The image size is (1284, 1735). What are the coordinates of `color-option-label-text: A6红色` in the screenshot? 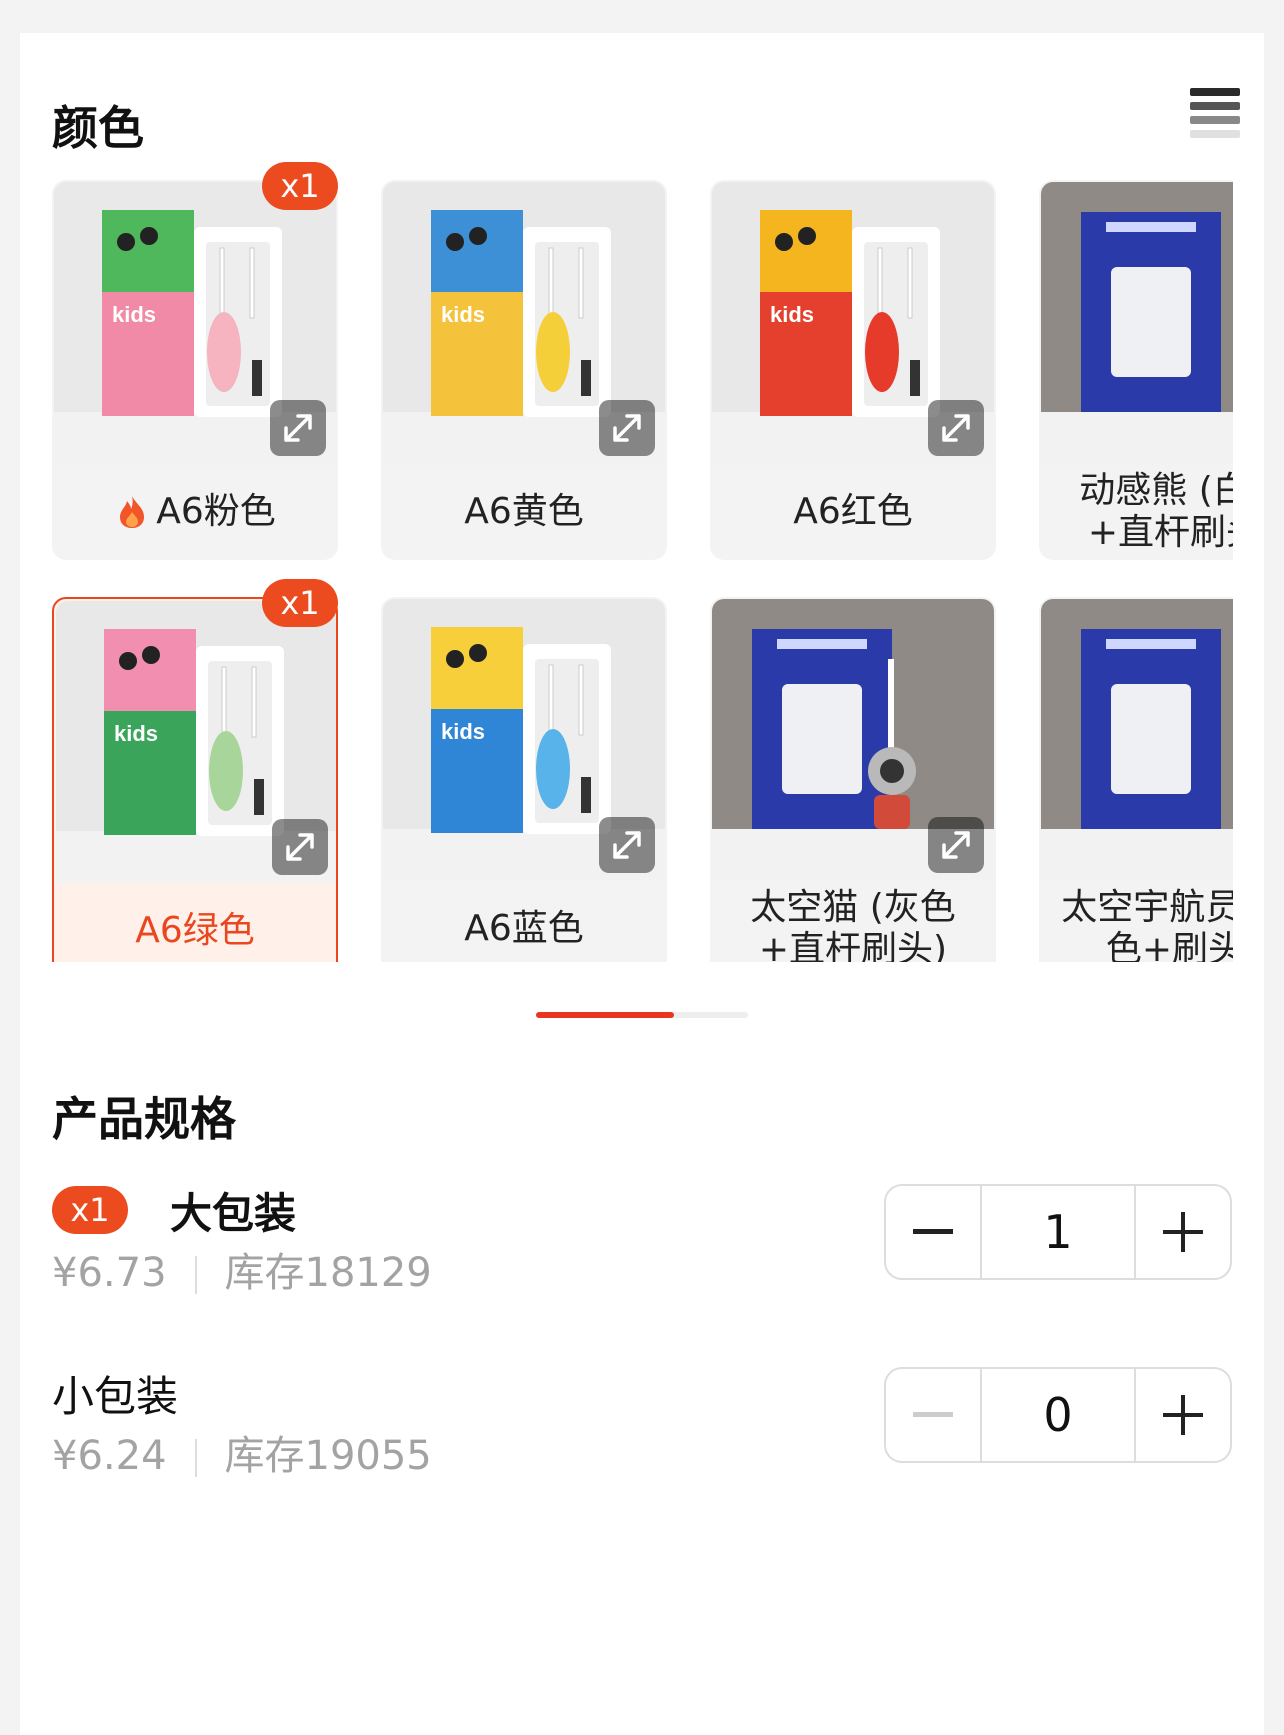 It's located at (853, 511).